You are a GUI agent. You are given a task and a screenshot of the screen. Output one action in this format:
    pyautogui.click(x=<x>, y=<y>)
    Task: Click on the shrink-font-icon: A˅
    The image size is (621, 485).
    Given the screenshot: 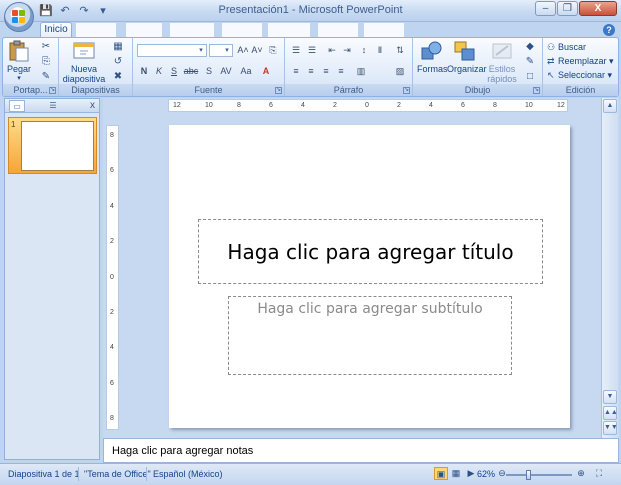 What is the action you would take?
    pyautogui.click(x=257, y=50)
    